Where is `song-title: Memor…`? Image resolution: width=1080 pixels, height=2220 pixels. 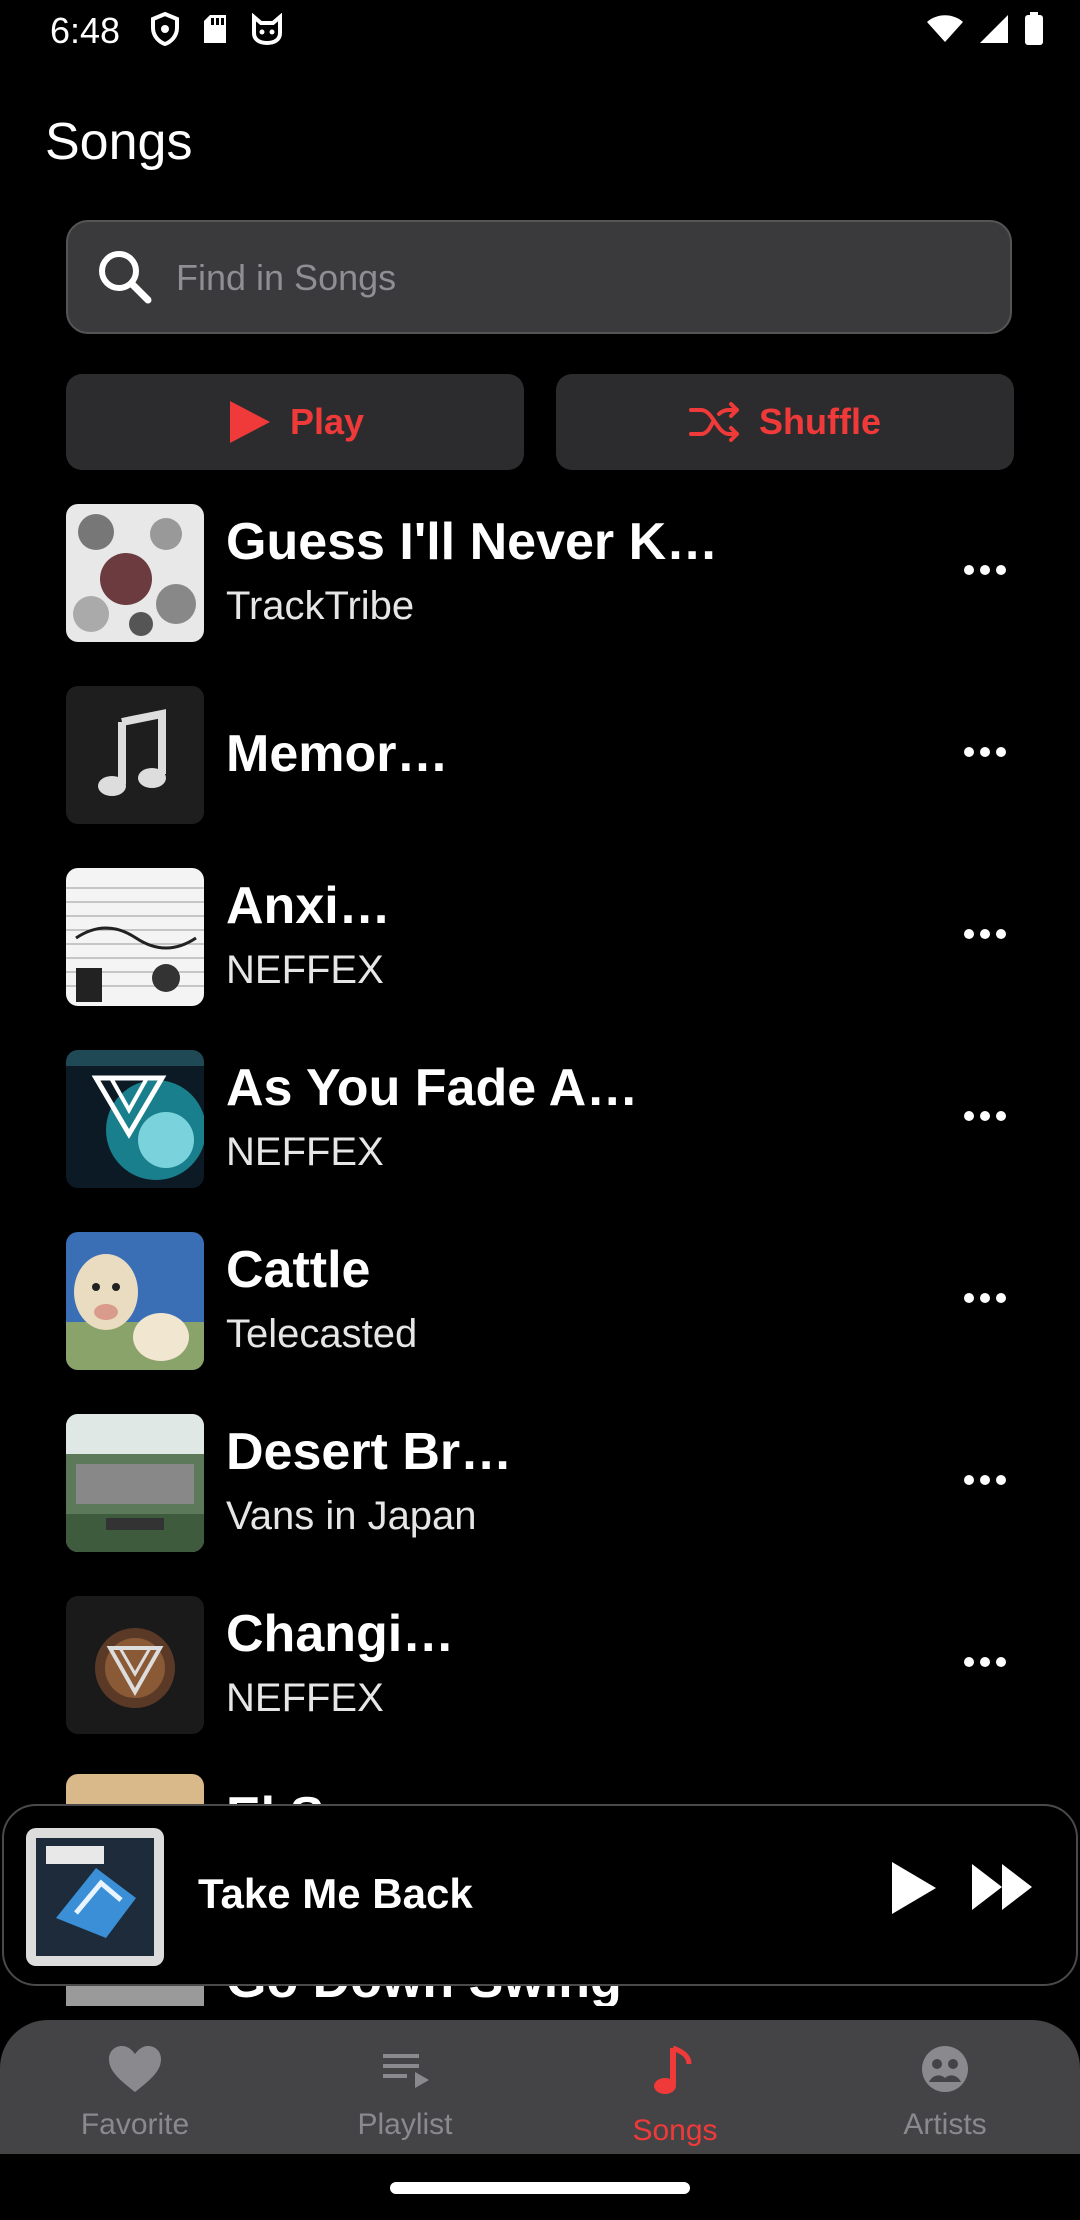 song-title: Memor… is located at coordinates (337, 754).